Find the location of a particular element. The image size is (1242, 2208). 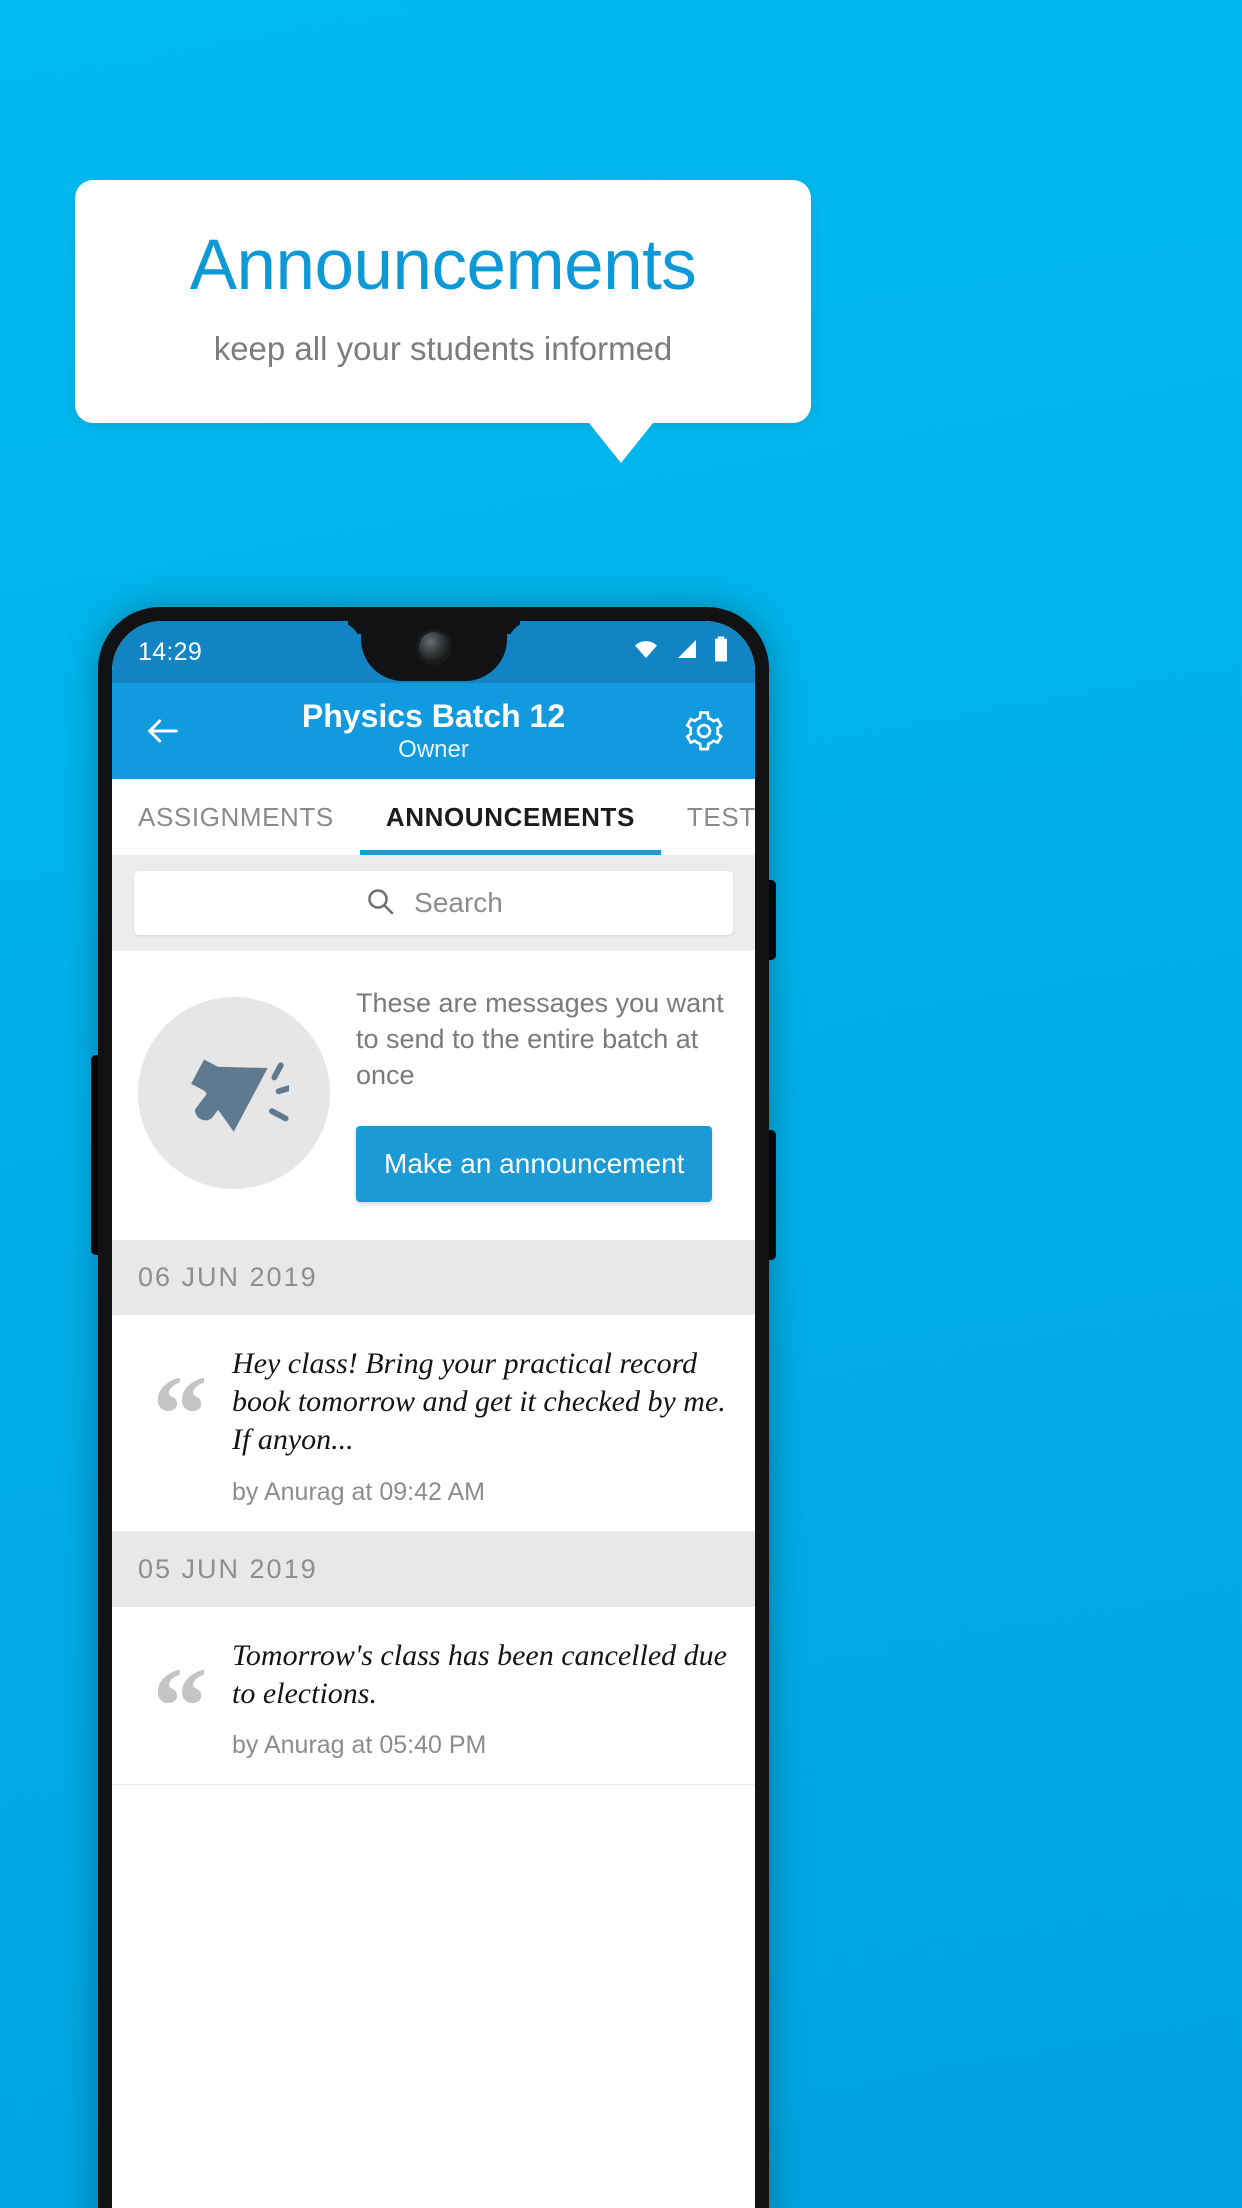

megaphone-badge is located at coordinates (234, 1093).